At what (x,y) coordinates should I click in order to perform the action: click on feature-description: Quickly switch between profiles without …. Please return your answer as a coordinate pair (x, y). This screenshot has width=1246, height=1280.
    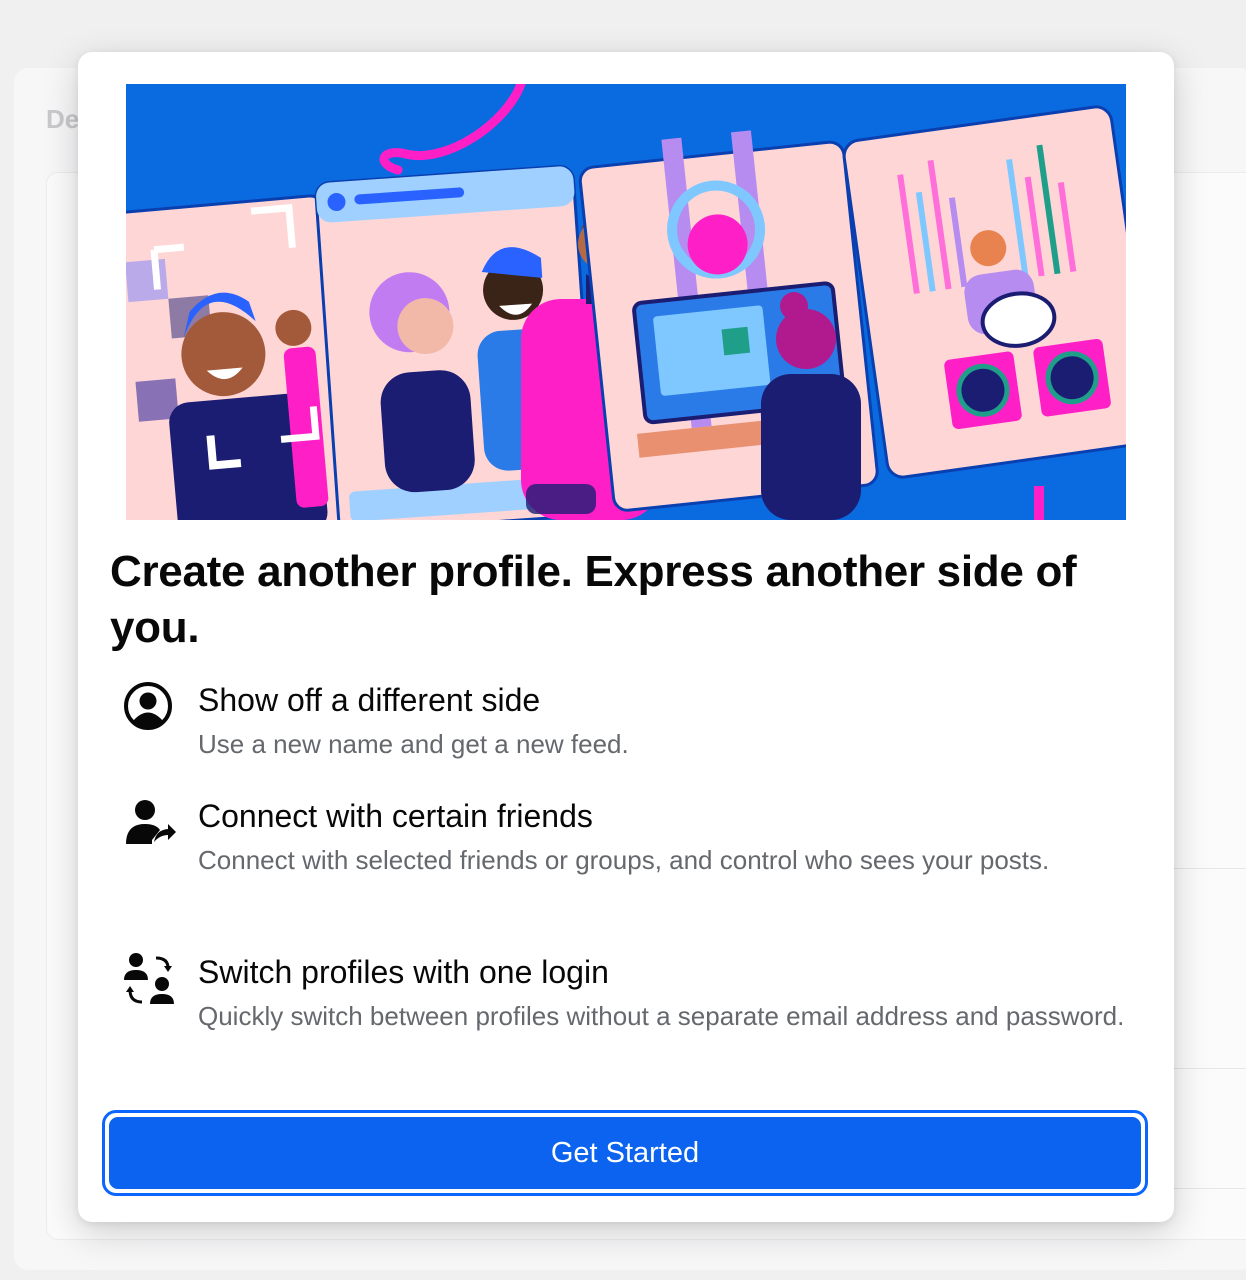
    Looking at the image, I should click on (661, 1016).